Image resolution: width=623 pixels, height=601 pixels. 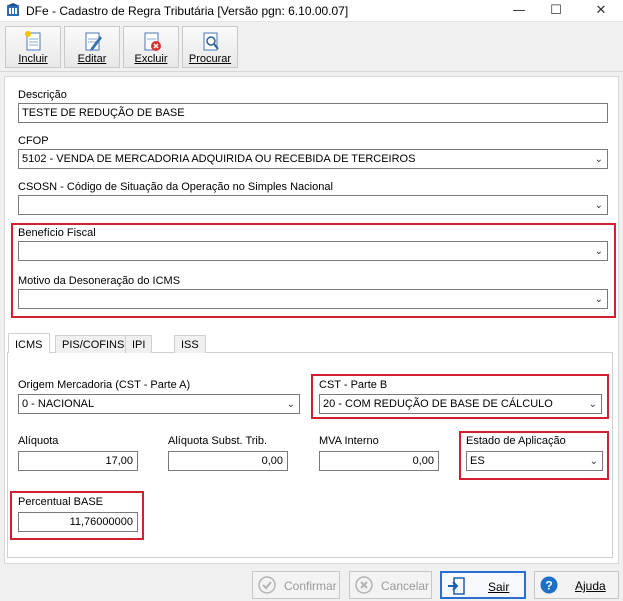 I want to click on beneficio-label: Benefício Fiscal, so click(x=57, y=233).